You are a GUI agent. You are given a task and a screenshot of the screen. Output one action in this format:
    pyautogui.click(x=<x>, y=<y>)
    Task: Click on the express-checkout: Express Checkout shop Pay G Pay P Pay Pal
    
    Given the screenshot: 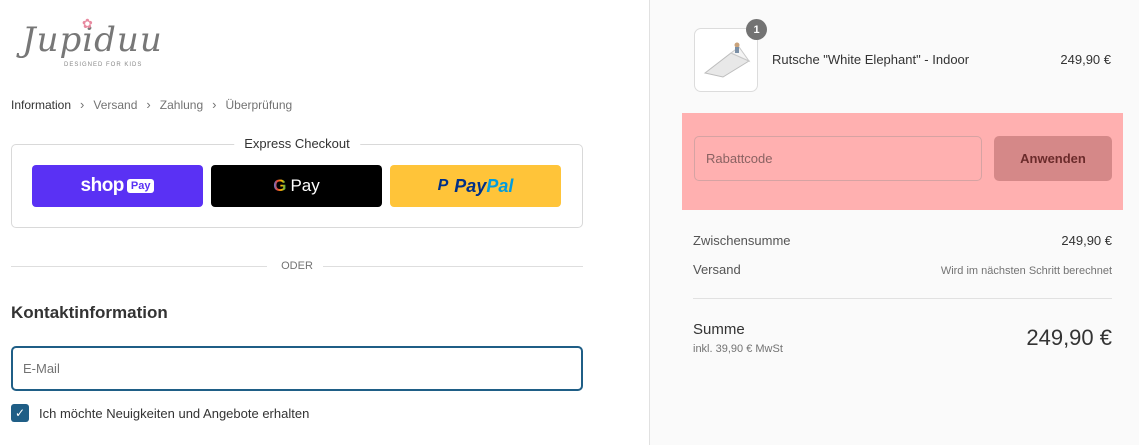 What is the action you would take?
    pyautogui.click(x=297, y=182)
    